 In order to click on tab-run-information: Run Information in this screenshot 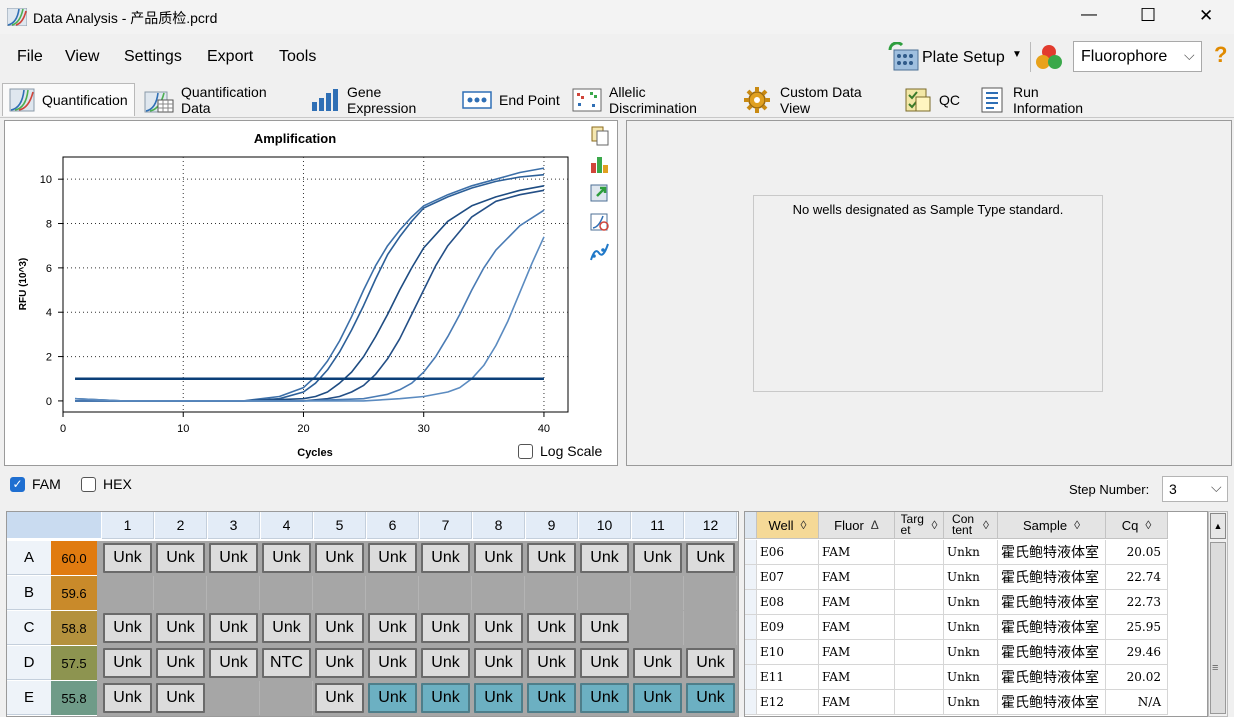, I will do `click(1041, 99)`.